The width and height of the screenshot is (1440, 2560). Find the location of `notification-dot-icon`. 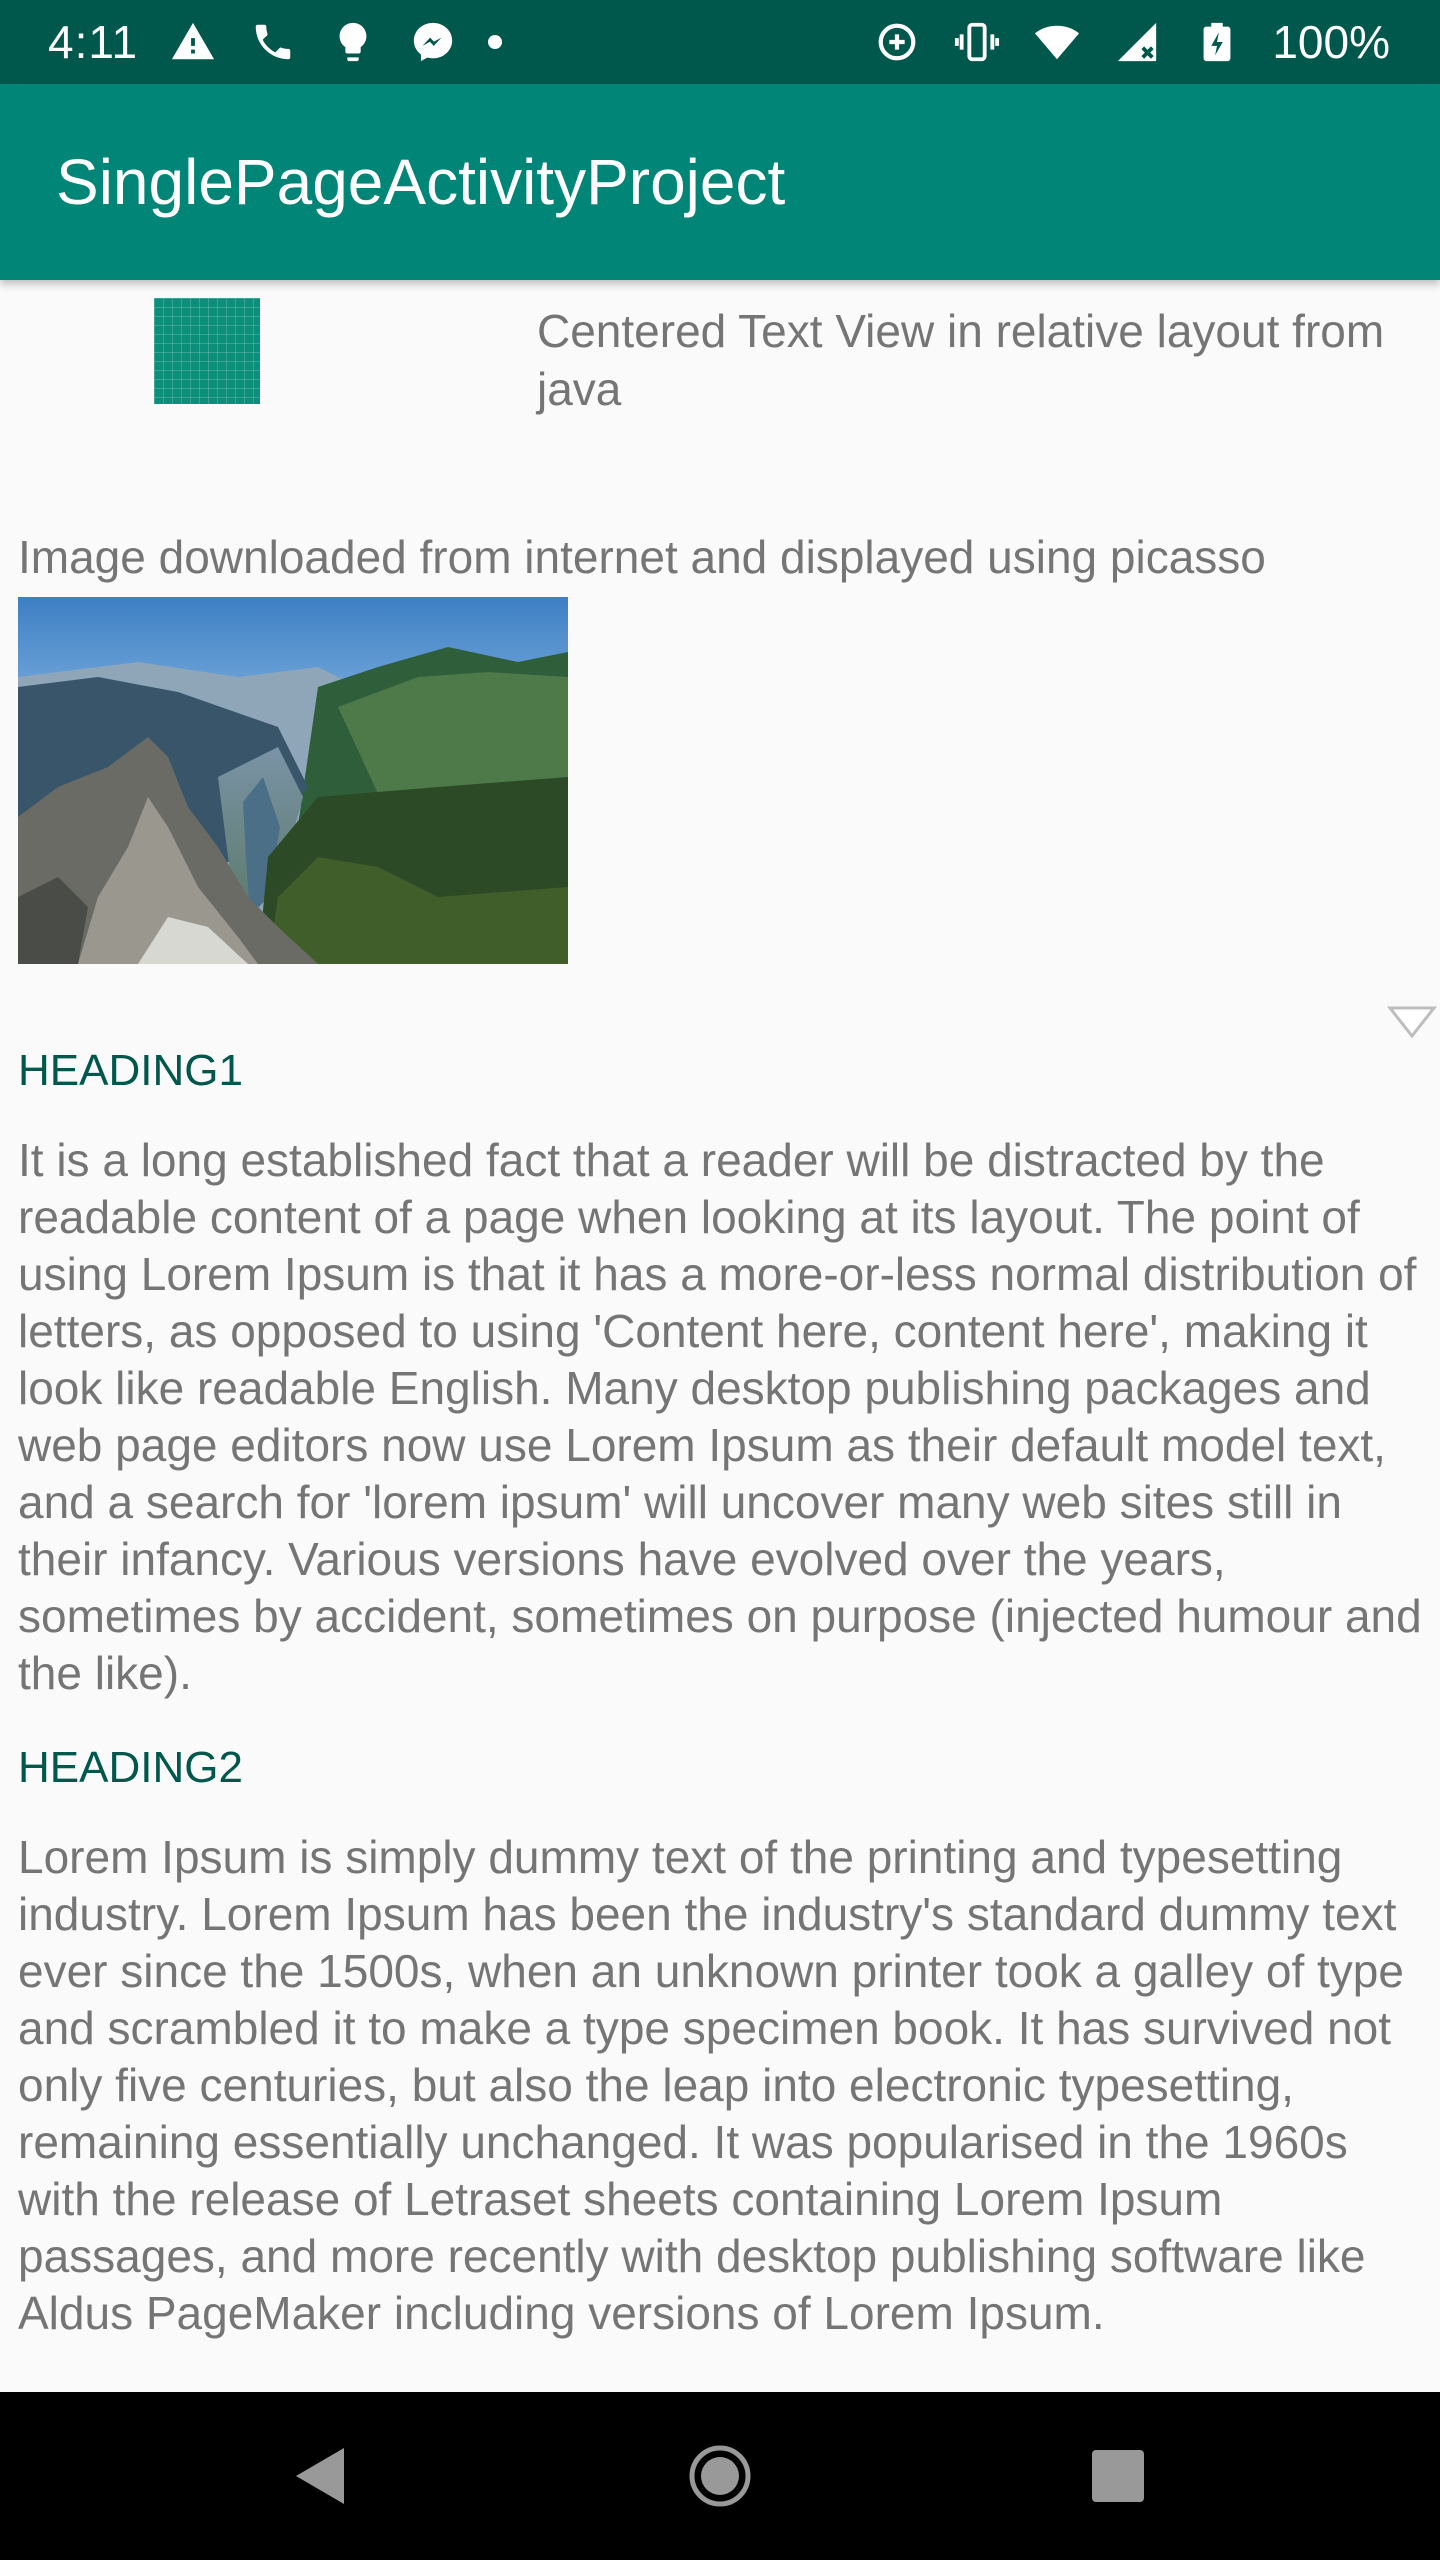

notification-dot-icon is located at coordinates (495, 42).